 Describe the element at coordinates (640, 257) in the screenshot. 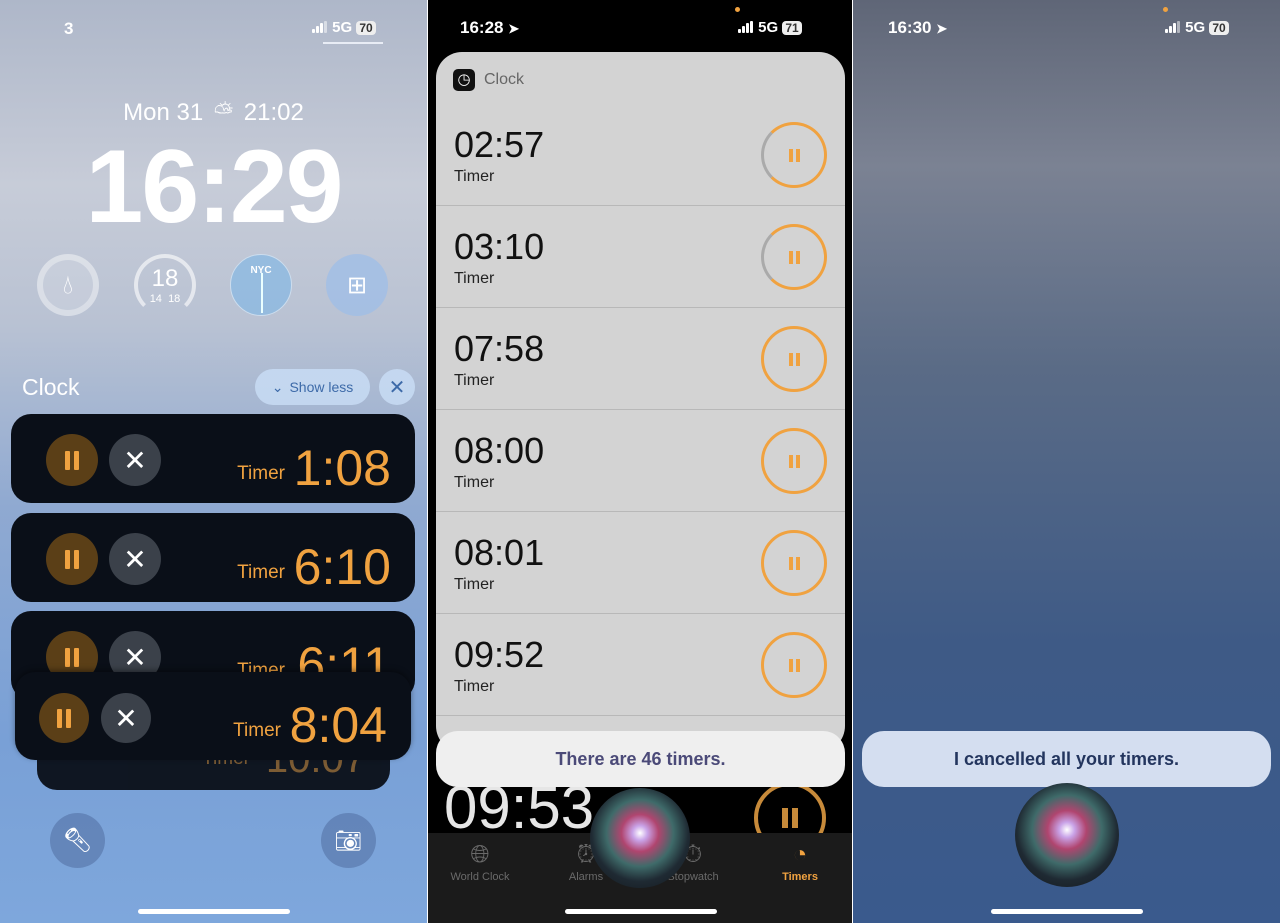

I see `timer-row: 03:10 Timer` at that location.